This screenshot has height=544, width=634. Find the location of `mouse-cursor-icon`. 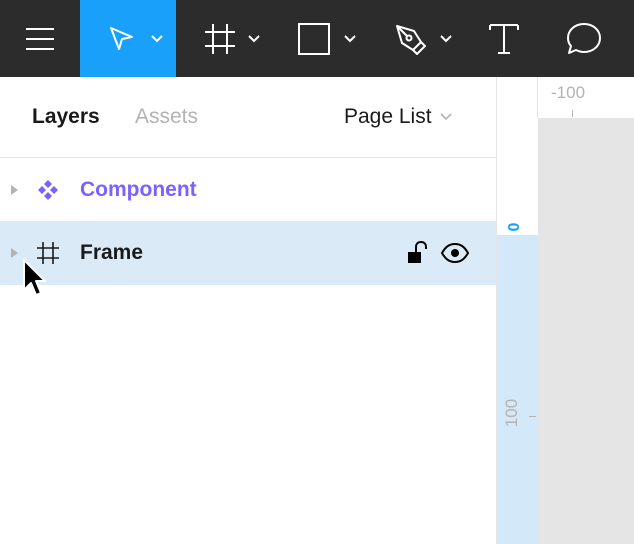

mouse-cursor-icon is located at coordinates (34, 277).